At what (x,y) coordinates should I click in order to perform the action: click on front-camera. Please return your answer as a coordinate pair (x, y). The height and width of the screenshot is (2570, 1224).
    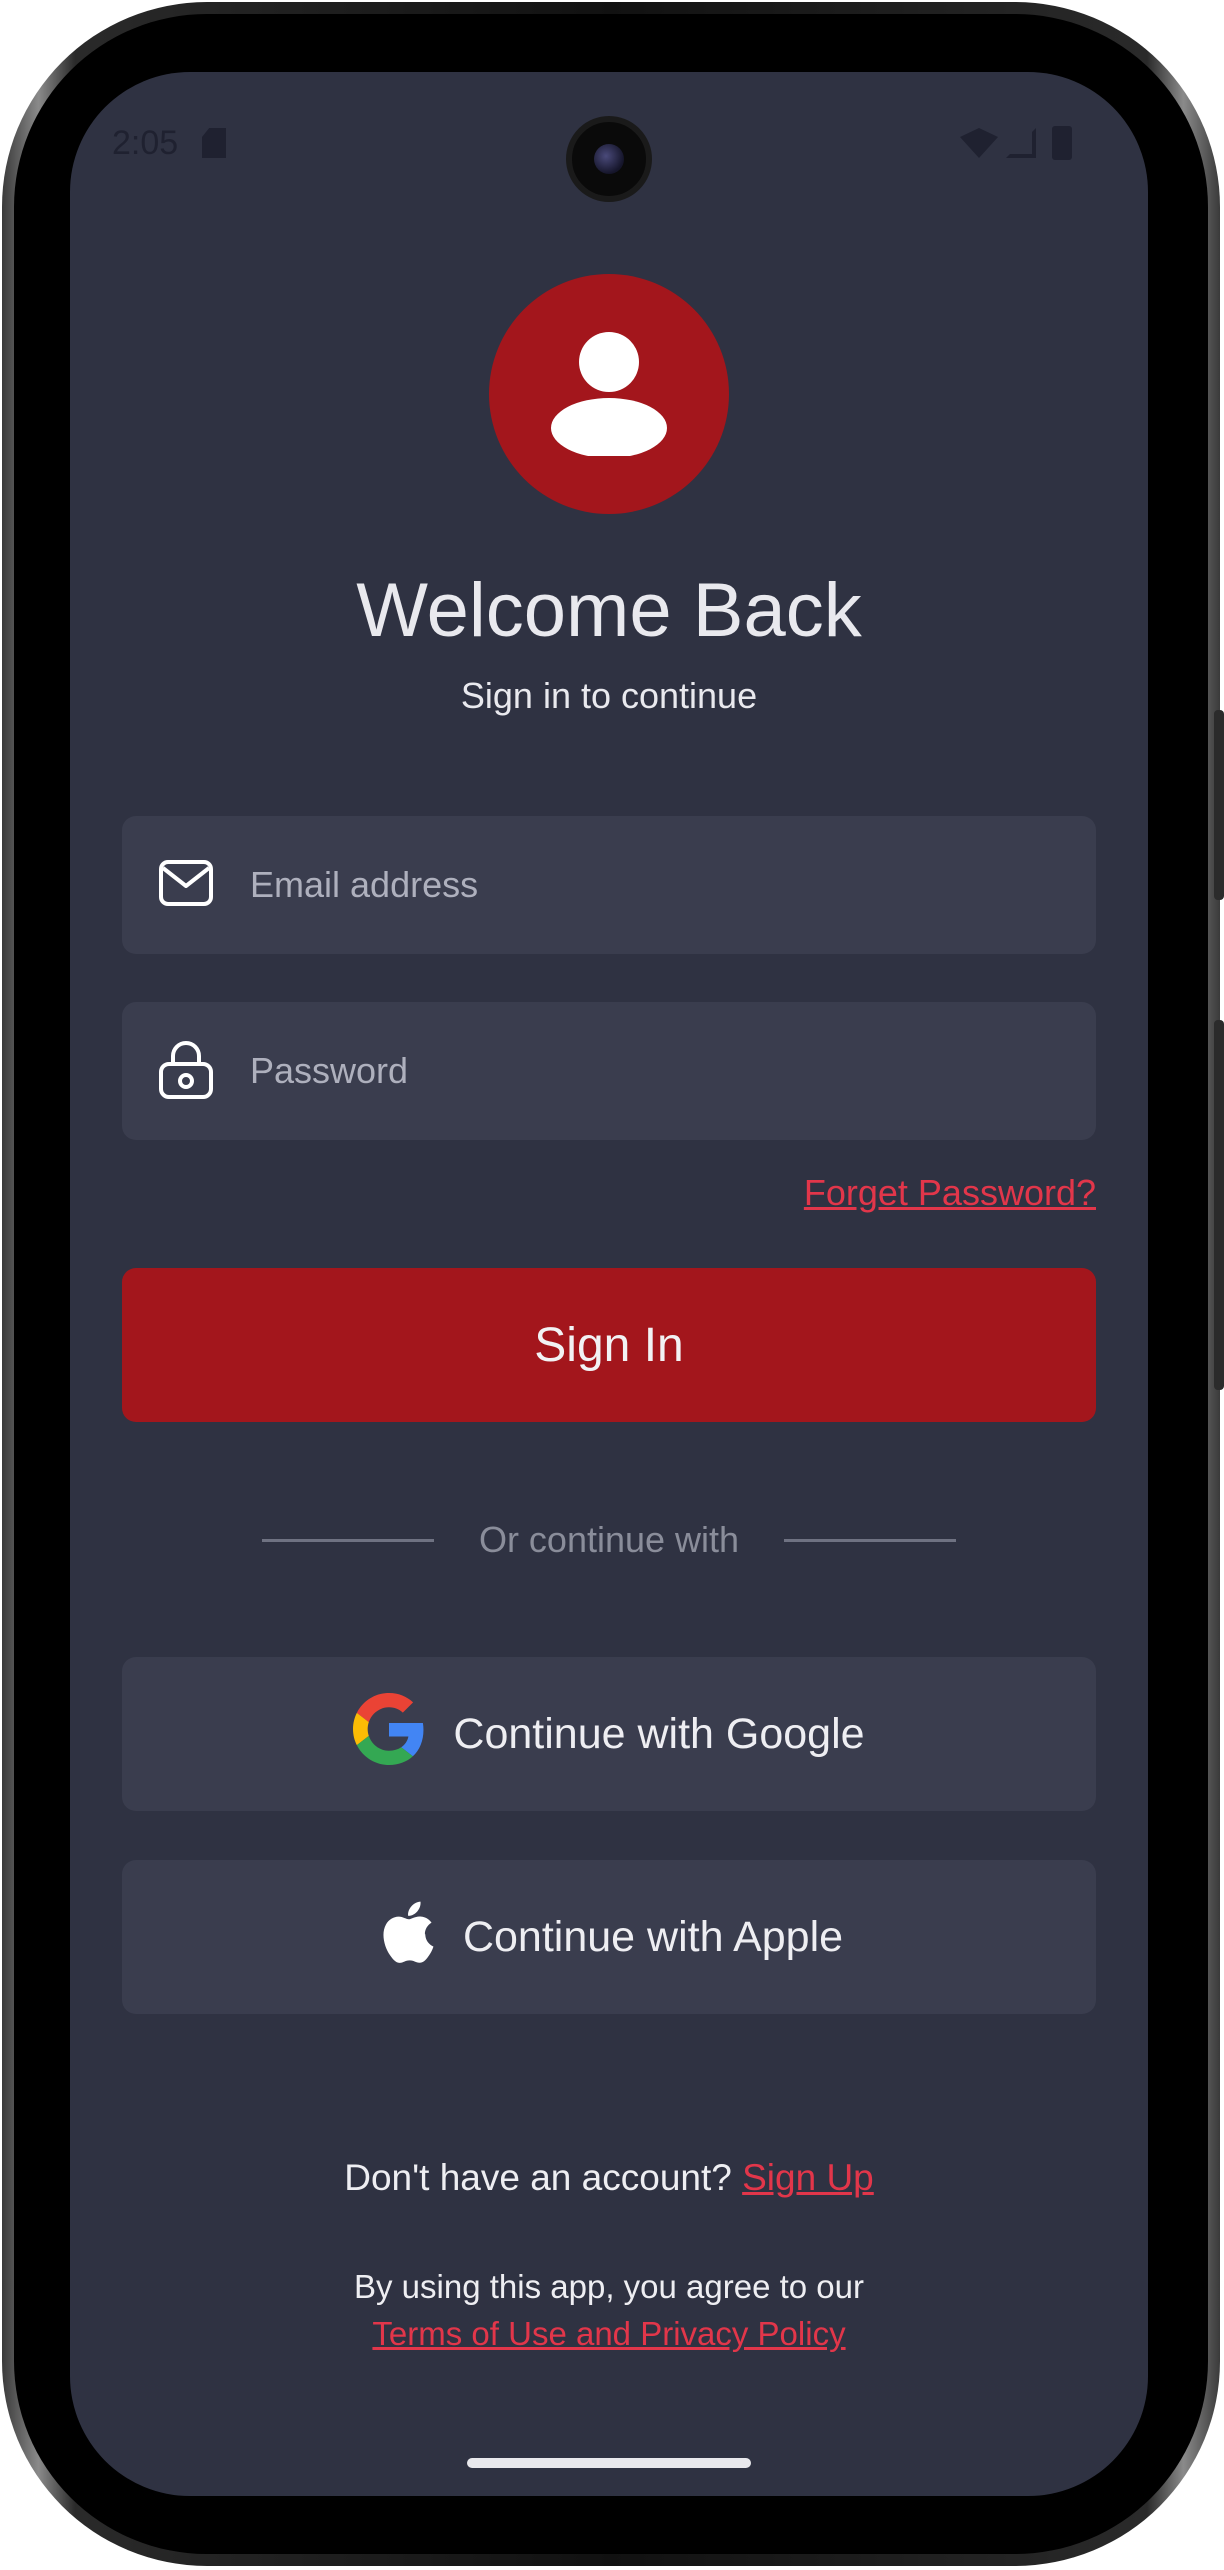
    Looking at the image, I should click on (609, 159).